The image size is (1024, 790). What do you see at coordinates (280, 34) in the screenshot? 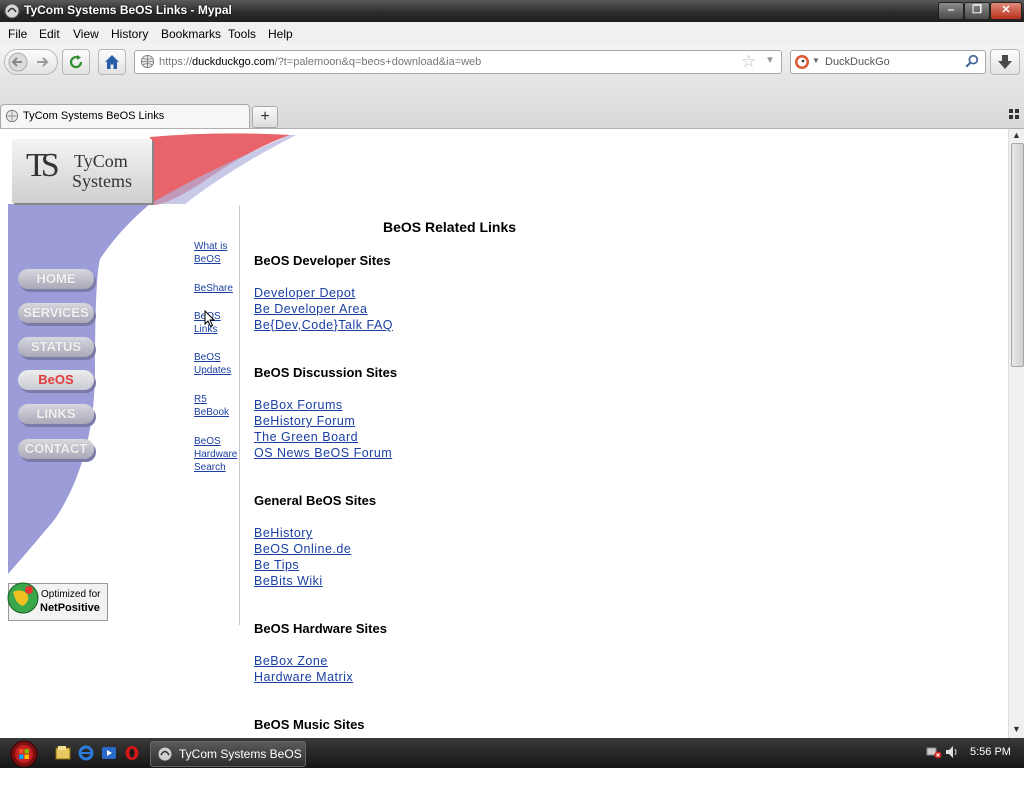
I see `menu-help: Help` at bounding box center [280, 34].